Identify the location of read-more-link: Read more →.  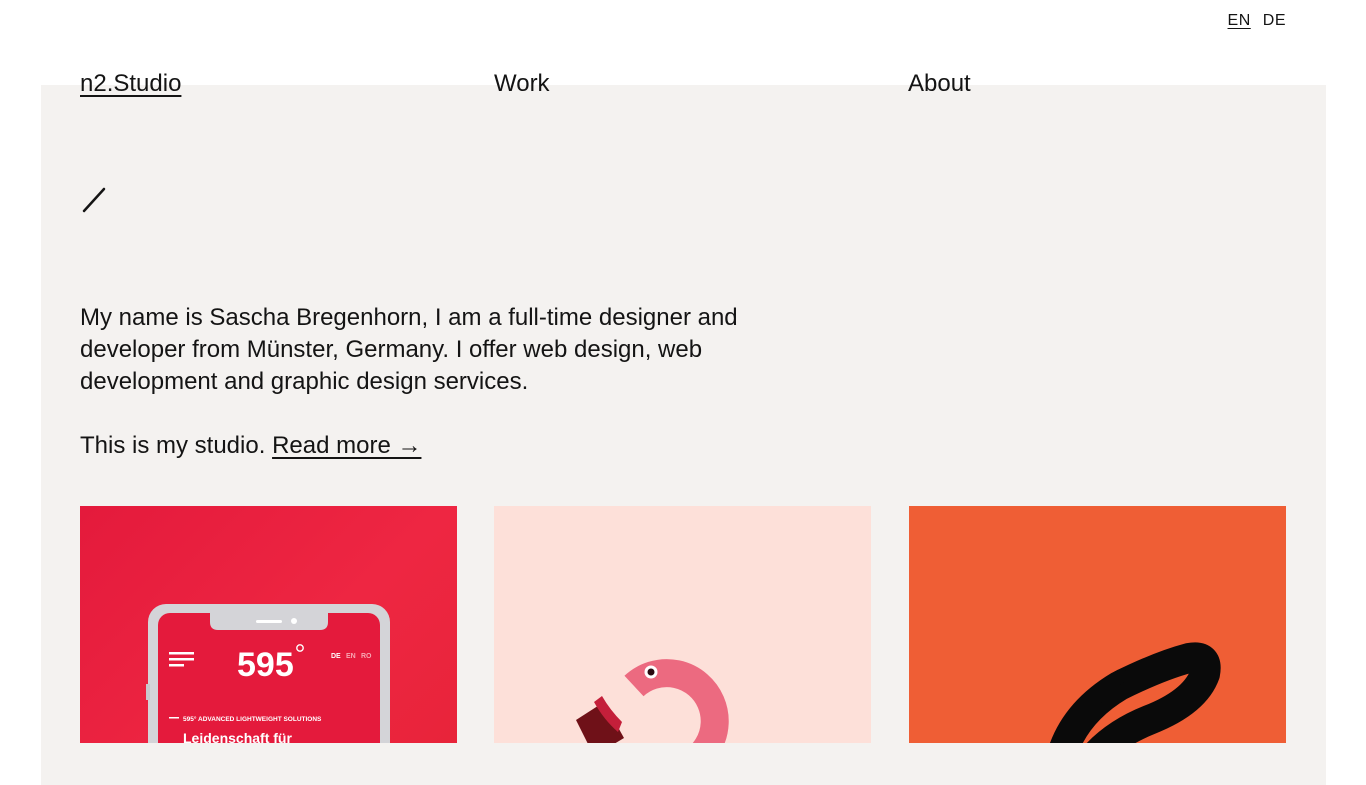
(346, 445).